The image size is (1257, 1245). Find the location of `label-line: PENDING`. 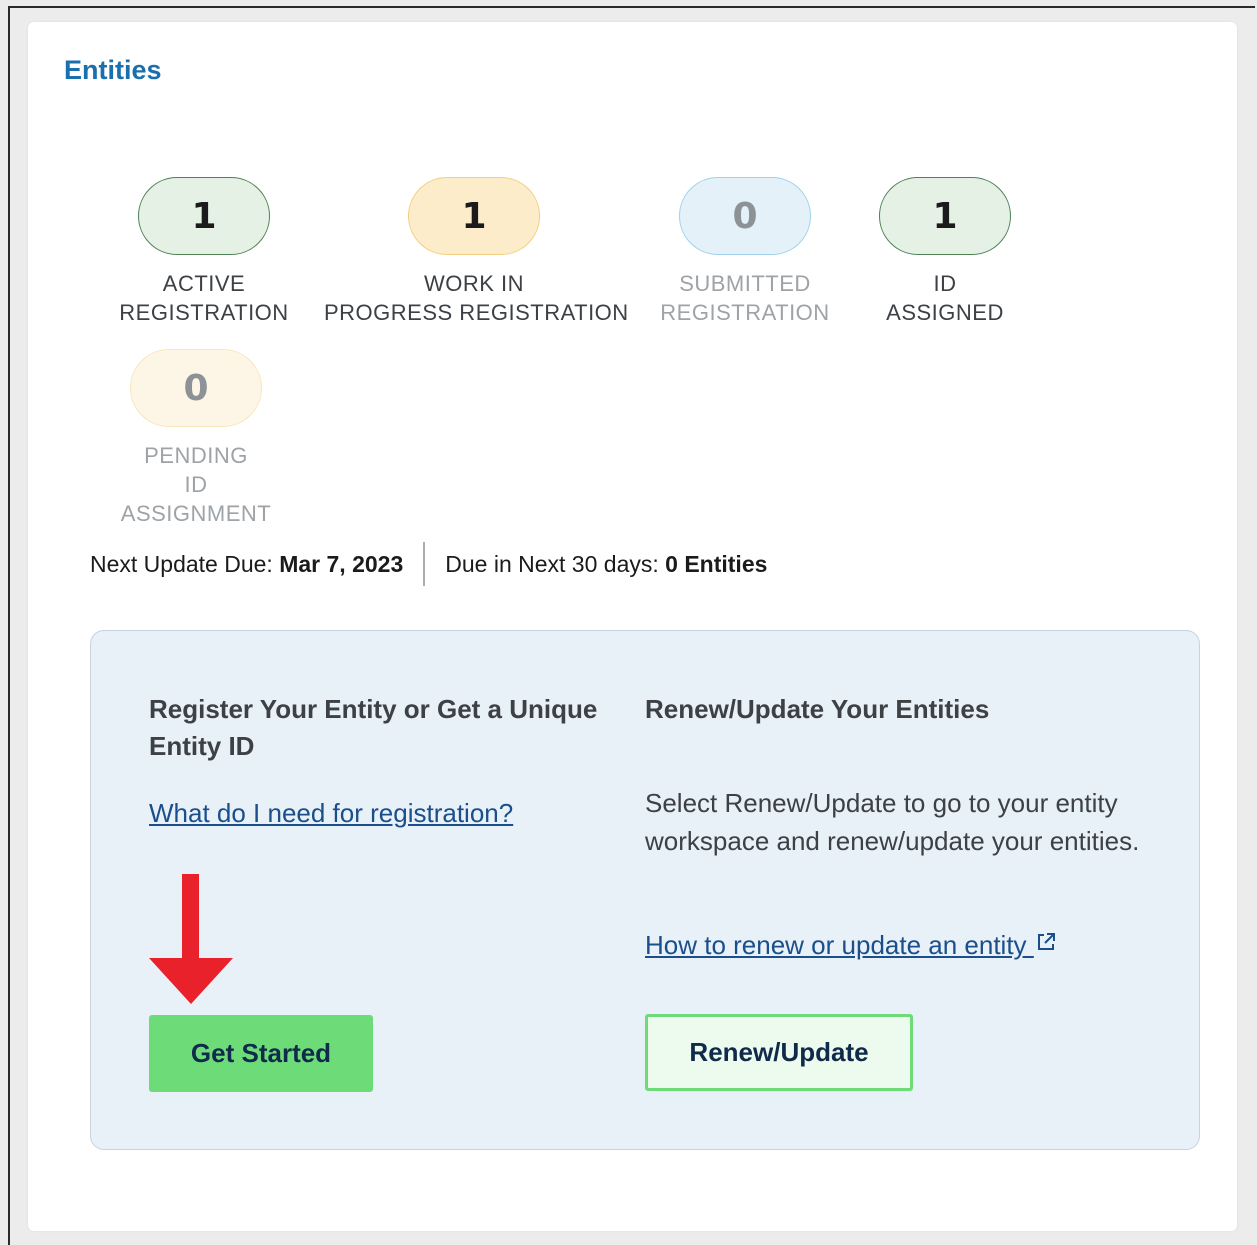

label-line: PENDING is located at coordinates (196, 455).